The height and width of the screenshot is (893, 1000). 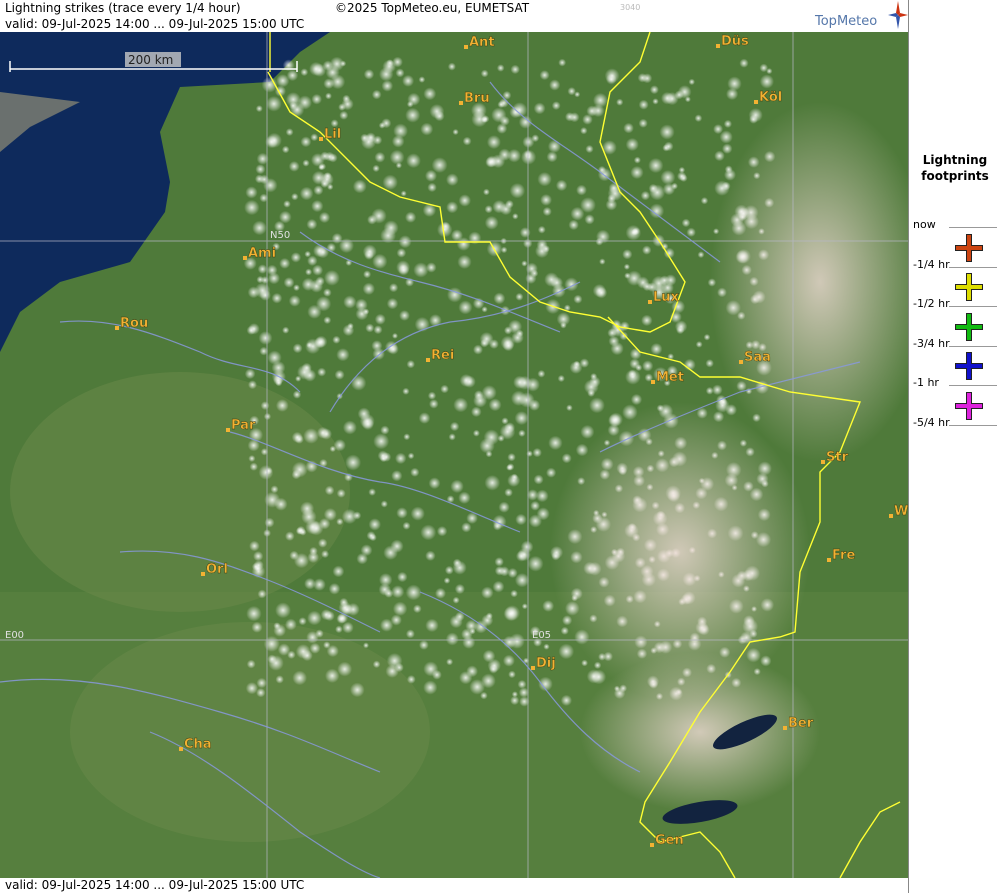 What do you see at coordinates (630, 7) in the screenshot?
I see `map-code: 3040` at bounding box center [630, 7].